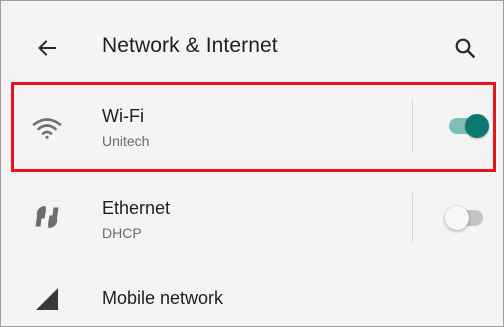  Describe the element at coordinates (126, 141) in the screenshot. I see `wifi-subtitle: Unitech` at that location.